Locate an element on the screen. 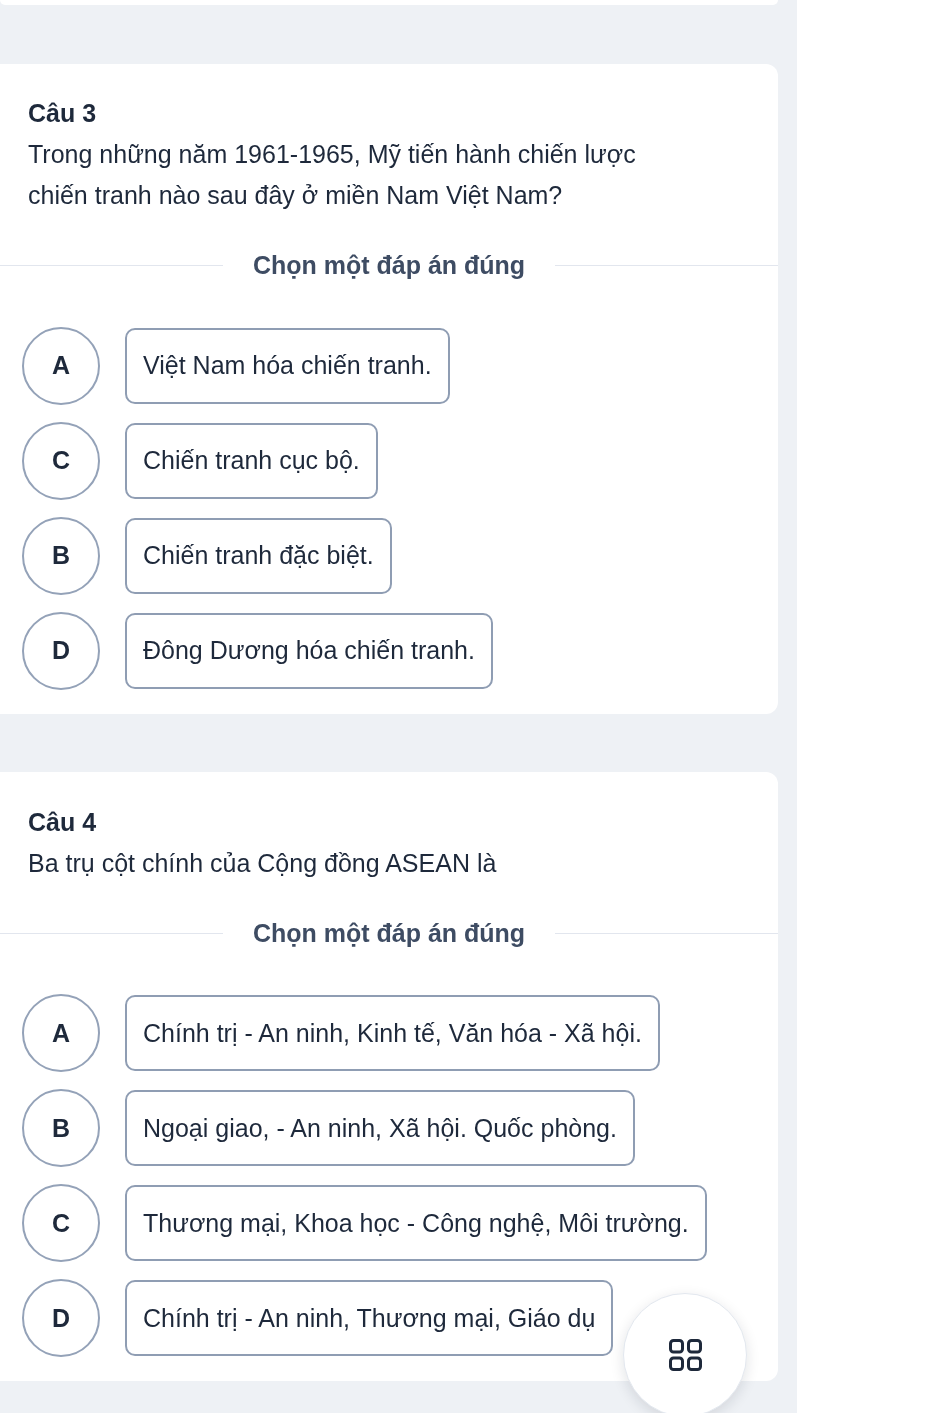 The height and width of the screenshot is (1413, 942). question-number: Câu 4 is located at coordinates (63, 822).